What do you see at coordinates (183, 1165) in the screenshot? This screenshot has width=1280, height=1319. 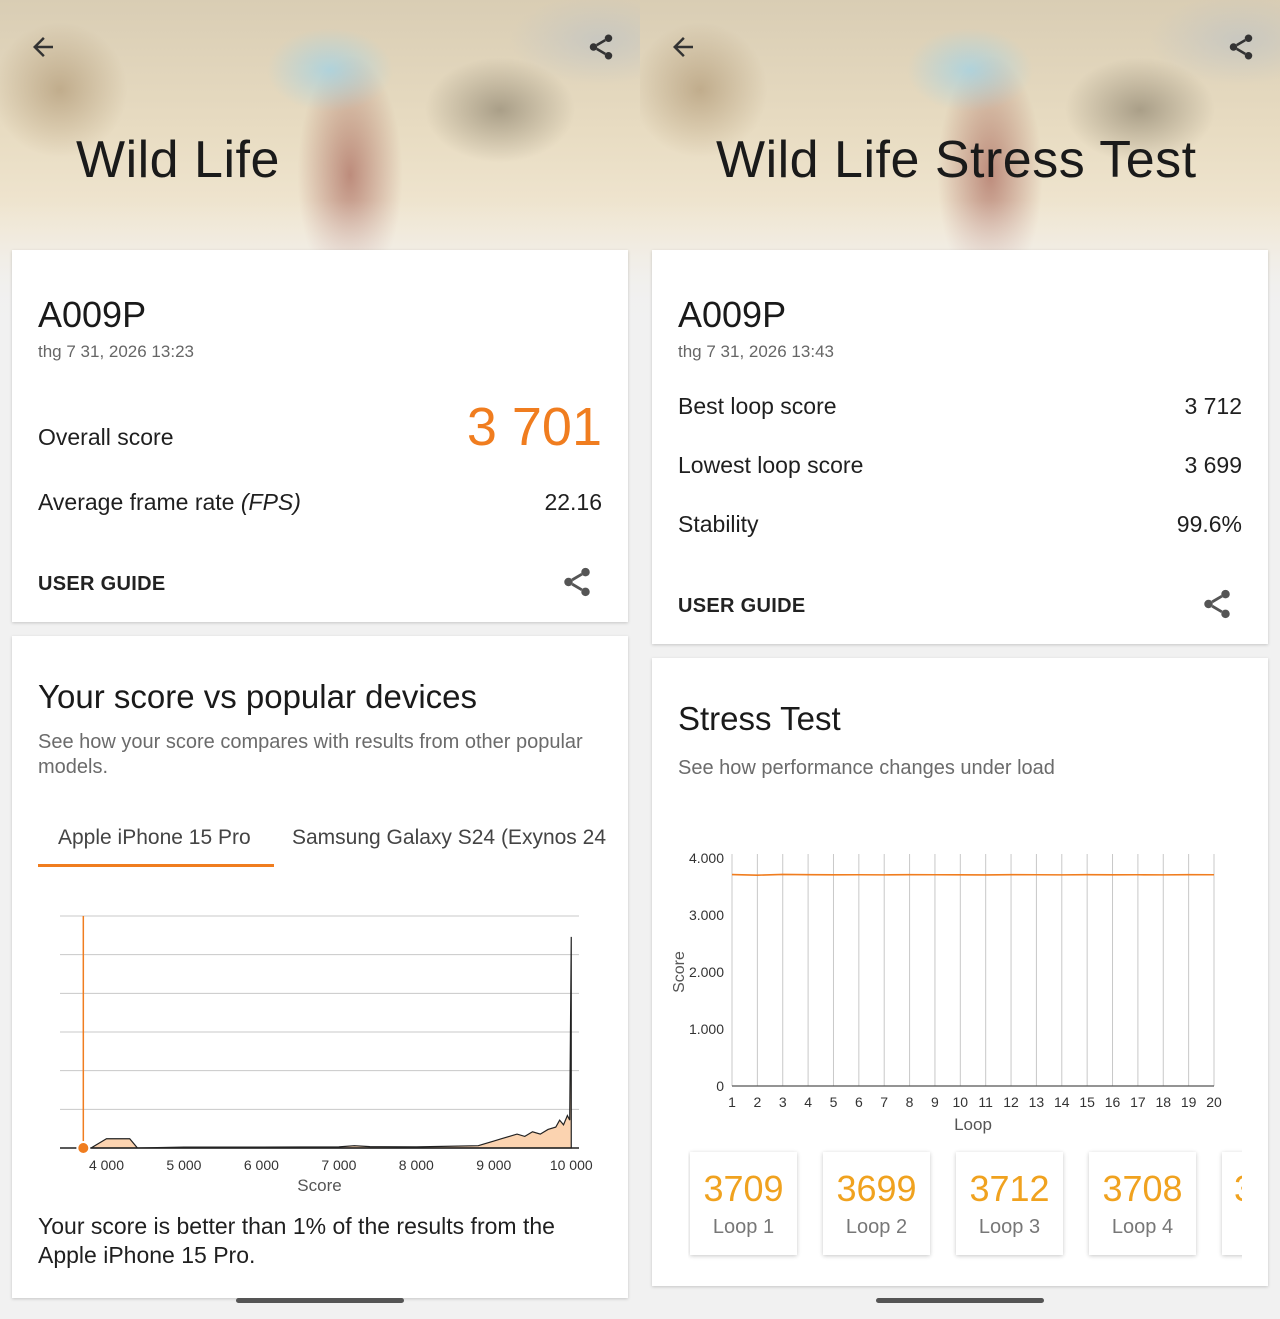 I see `x-tick-label: 5 000` at bounding box center [183, 1165].